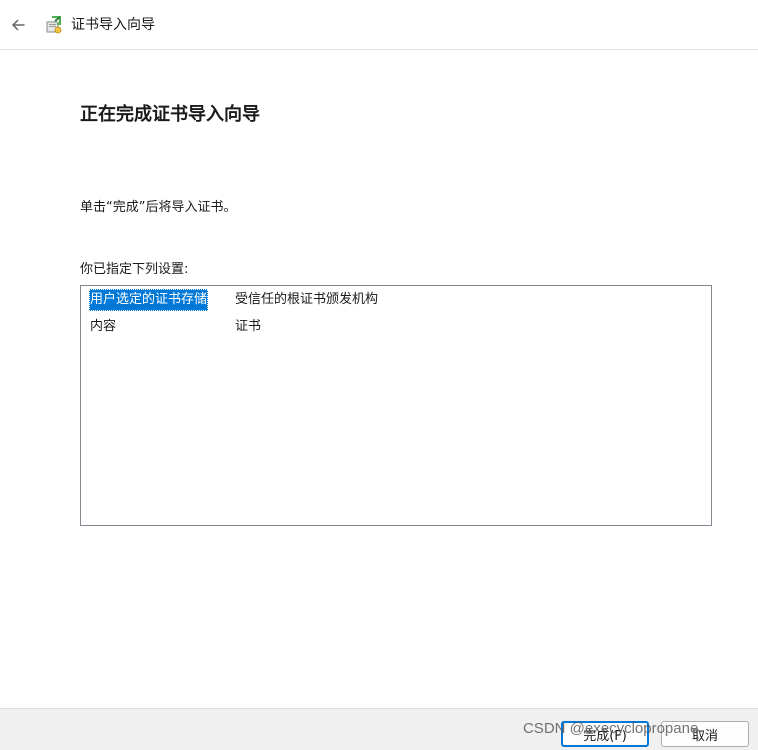  What do you see at coordinates (307, 299) in the screenshot?
I see `settings-row-value: 受信任的根证书颁发机构` at bounding box center [307, 299].